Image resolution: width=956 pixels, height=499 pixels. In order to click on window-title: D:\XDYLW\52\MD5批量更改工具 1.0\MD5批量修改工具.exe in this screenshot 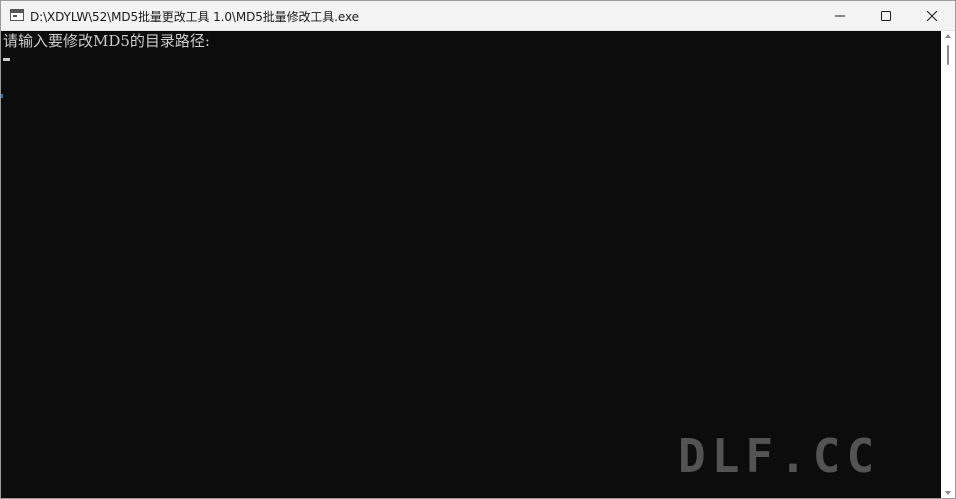, I will do `click(194, 17)`.